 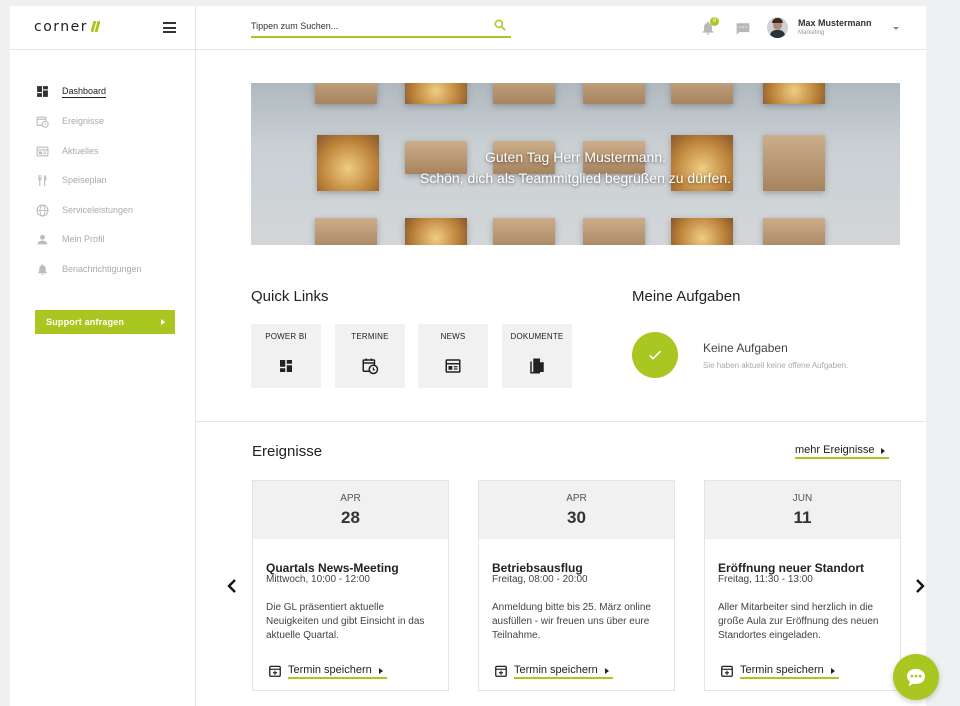 What do you see at coordinates (835, 450) in the screenshot?
I see `more-events-label: mehr Ereignisse` at bounding box center [835, 450].